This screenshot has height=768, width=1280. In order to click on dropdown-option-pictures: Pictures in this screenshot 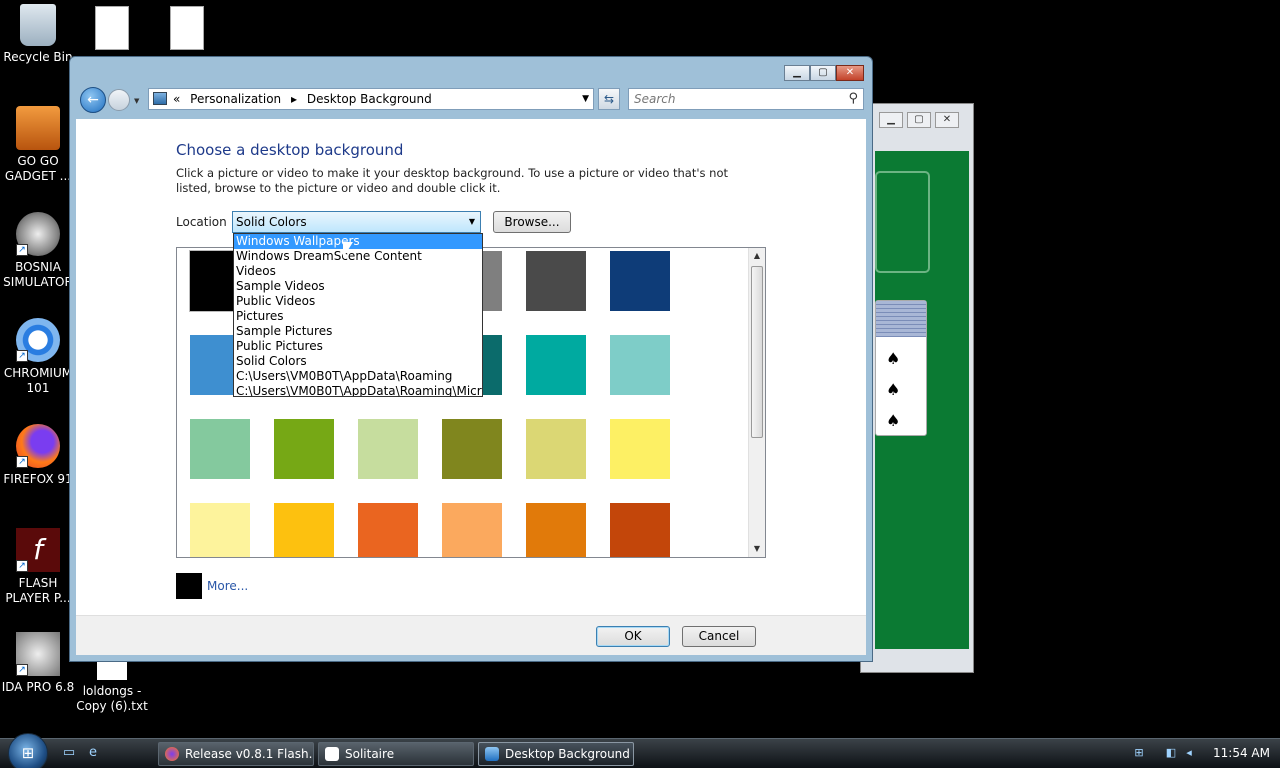, I will do `click(358, 316)`.